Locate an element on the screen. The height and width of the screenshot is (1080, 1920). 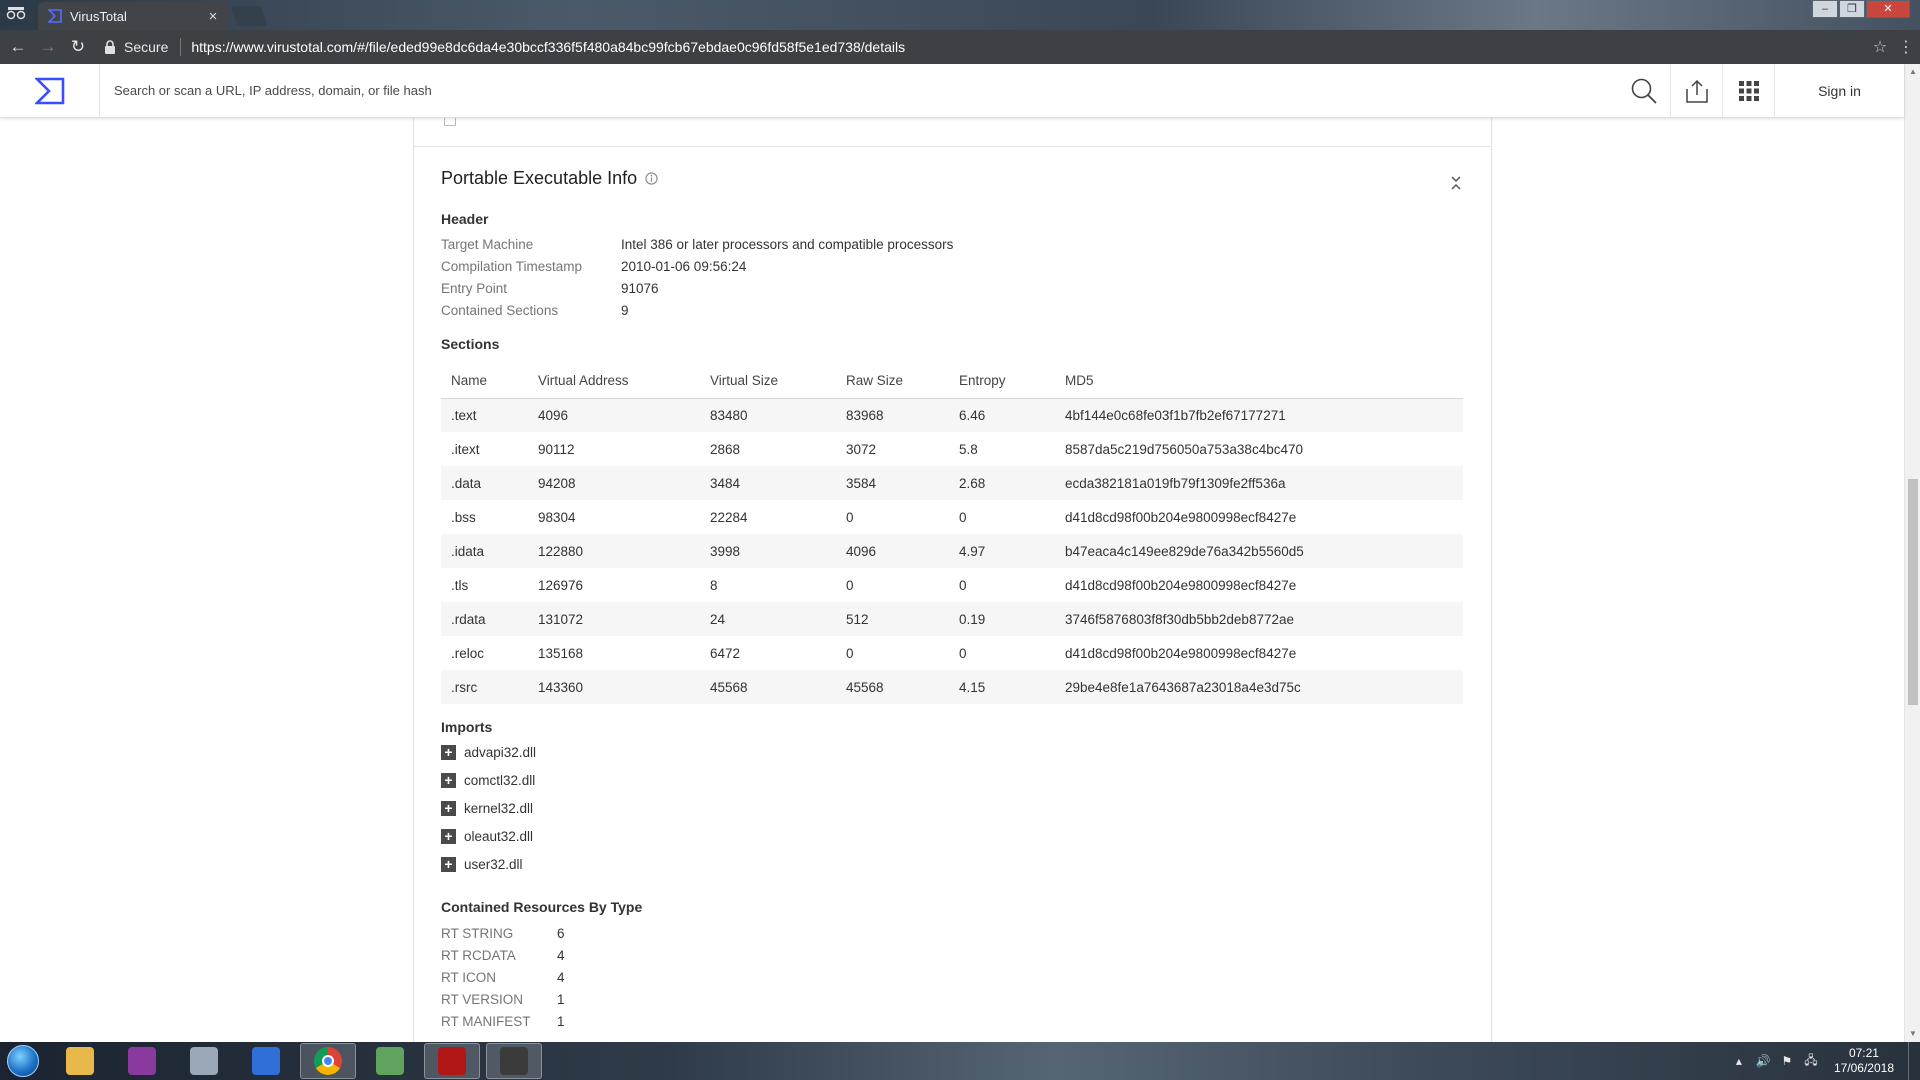
field-contained-sections: Contained Sections 9 is located at coordinates (535, 310).